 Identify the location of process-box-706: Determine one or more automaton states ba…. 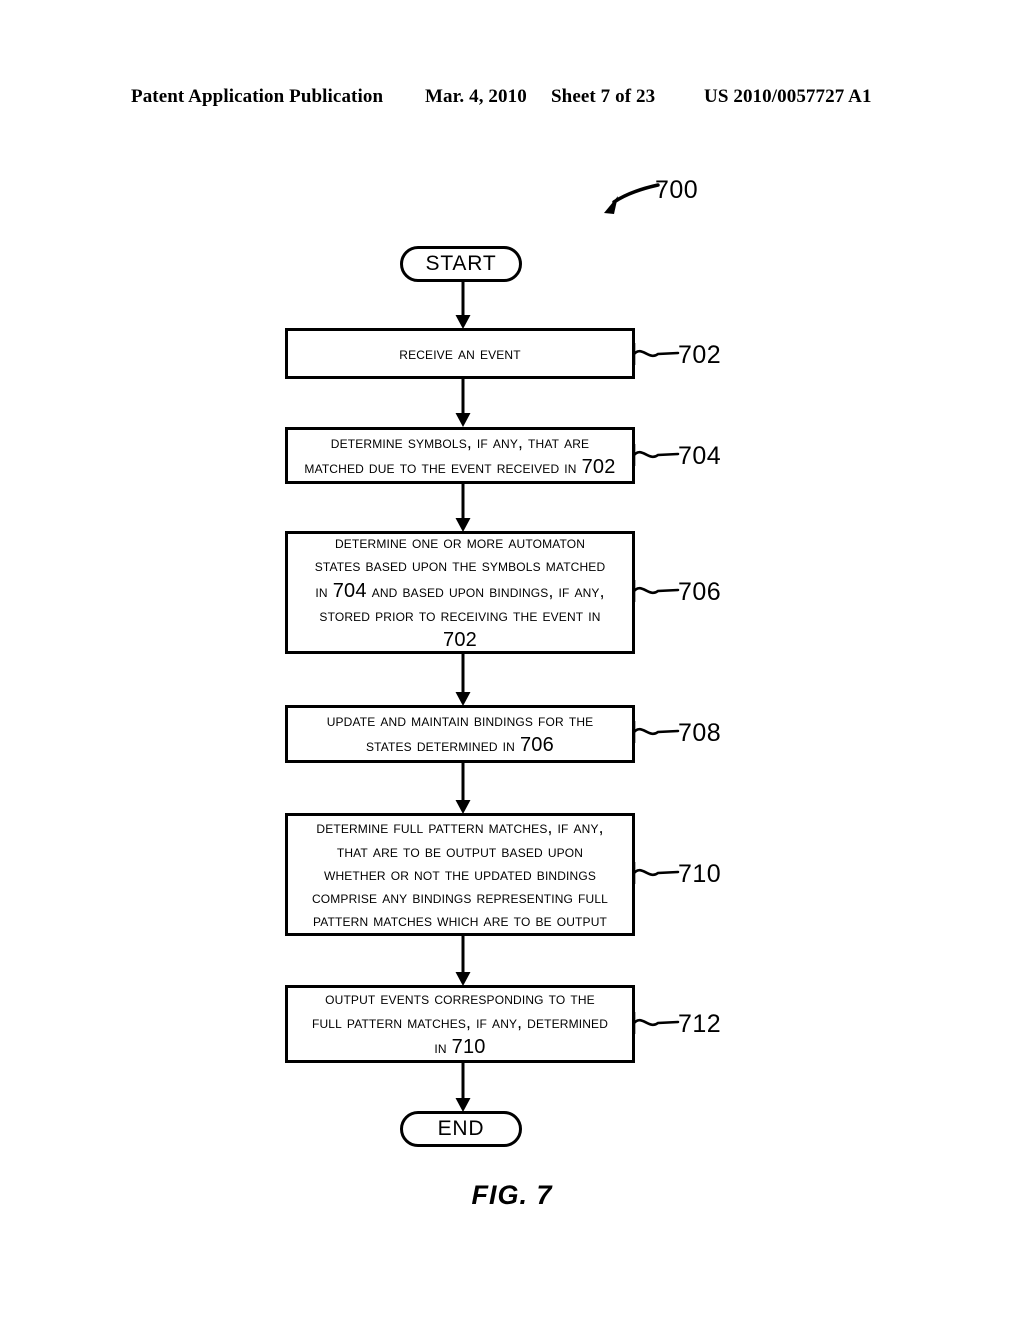
(460, 592).